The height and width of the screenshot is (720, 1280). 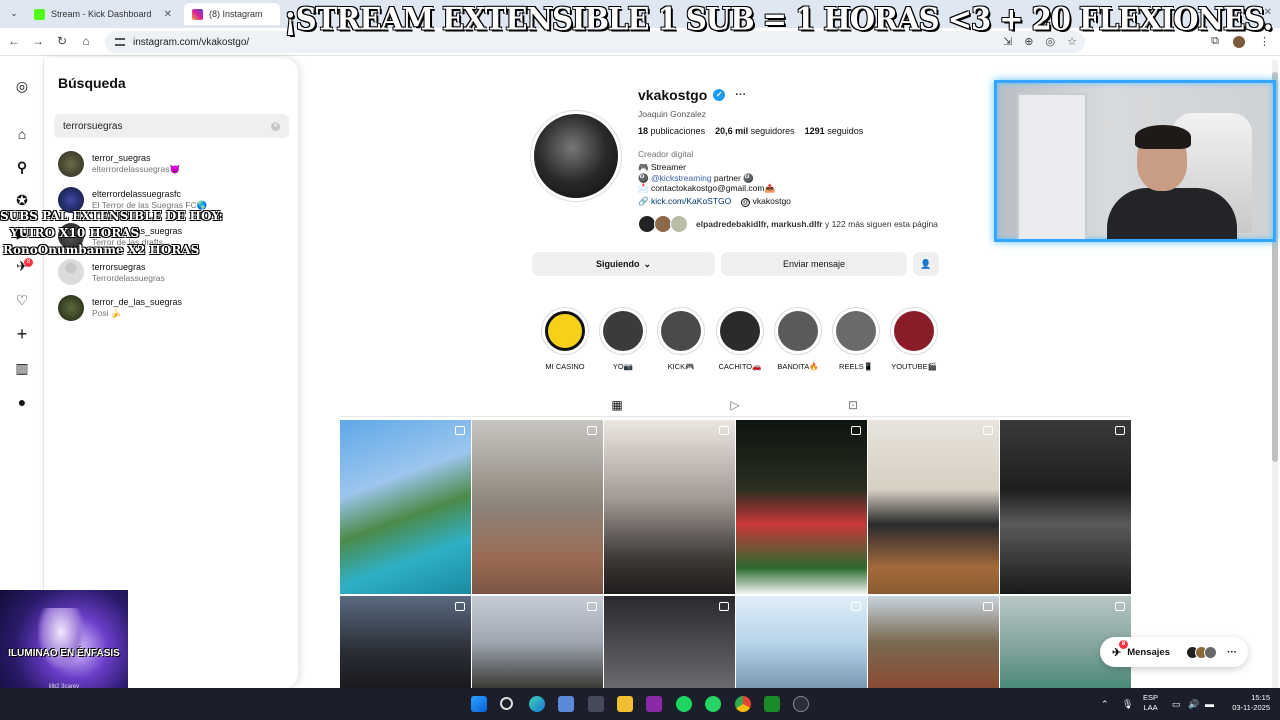 What do you see at coordinates (275, 126) in the screenshot?
I see `clear-search-icon: ✕` at bounding box center [275, 126].